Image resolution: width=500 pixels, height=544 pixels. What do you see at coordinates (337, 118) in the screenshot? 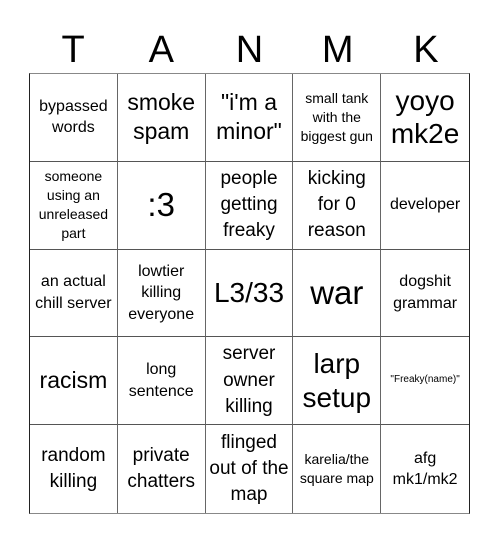
I see `bingo-cell: small tank with the biggest gun` at bounding box center [337, 118].